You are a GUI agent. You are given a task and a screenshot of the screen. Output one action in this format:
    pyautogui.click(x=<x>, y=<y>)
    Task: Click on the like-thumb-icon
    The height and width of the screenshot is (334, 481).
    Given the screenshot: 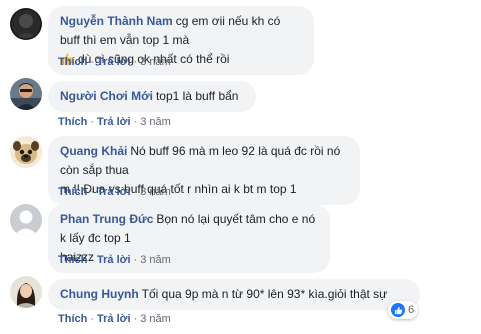 What is the action you would take?
    pyautogui.click(x=398, y=310)
    